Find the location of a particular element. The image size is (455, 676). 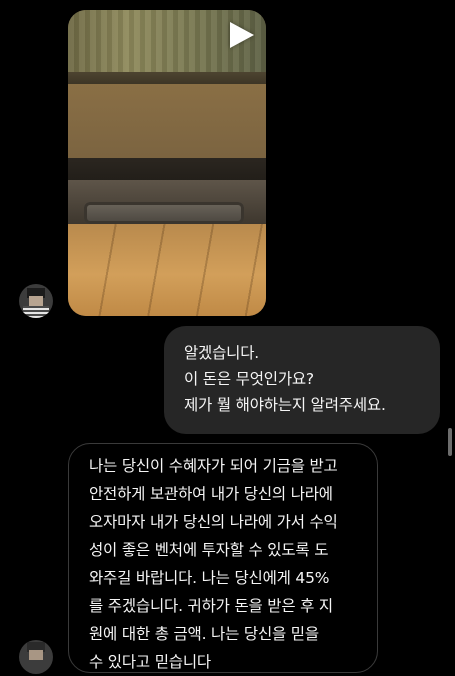

message-line: 원에 대한 총 금액. 나는 당신을 믿을 is located at coordinates (204, 634).